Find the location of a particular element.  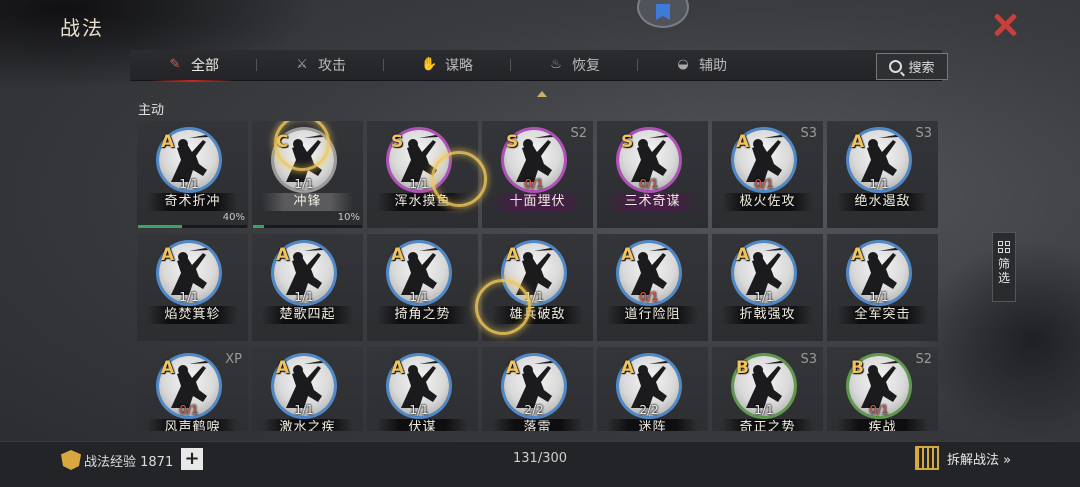

tactic-card: A 1/1 雄兵破敌 is located at coordinates (537, 287).